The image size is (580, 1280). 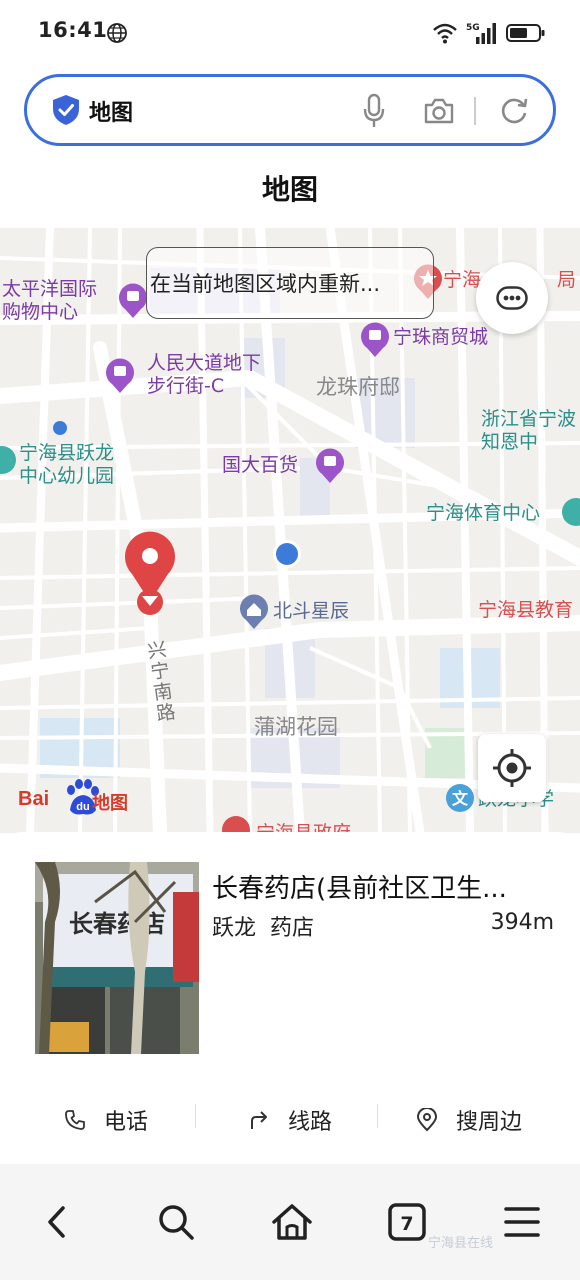 What do you see at coordinates (34, 799) in the screenshot?
I see `baidu-logo-bai: Bai` at bounding box center [34, 799].